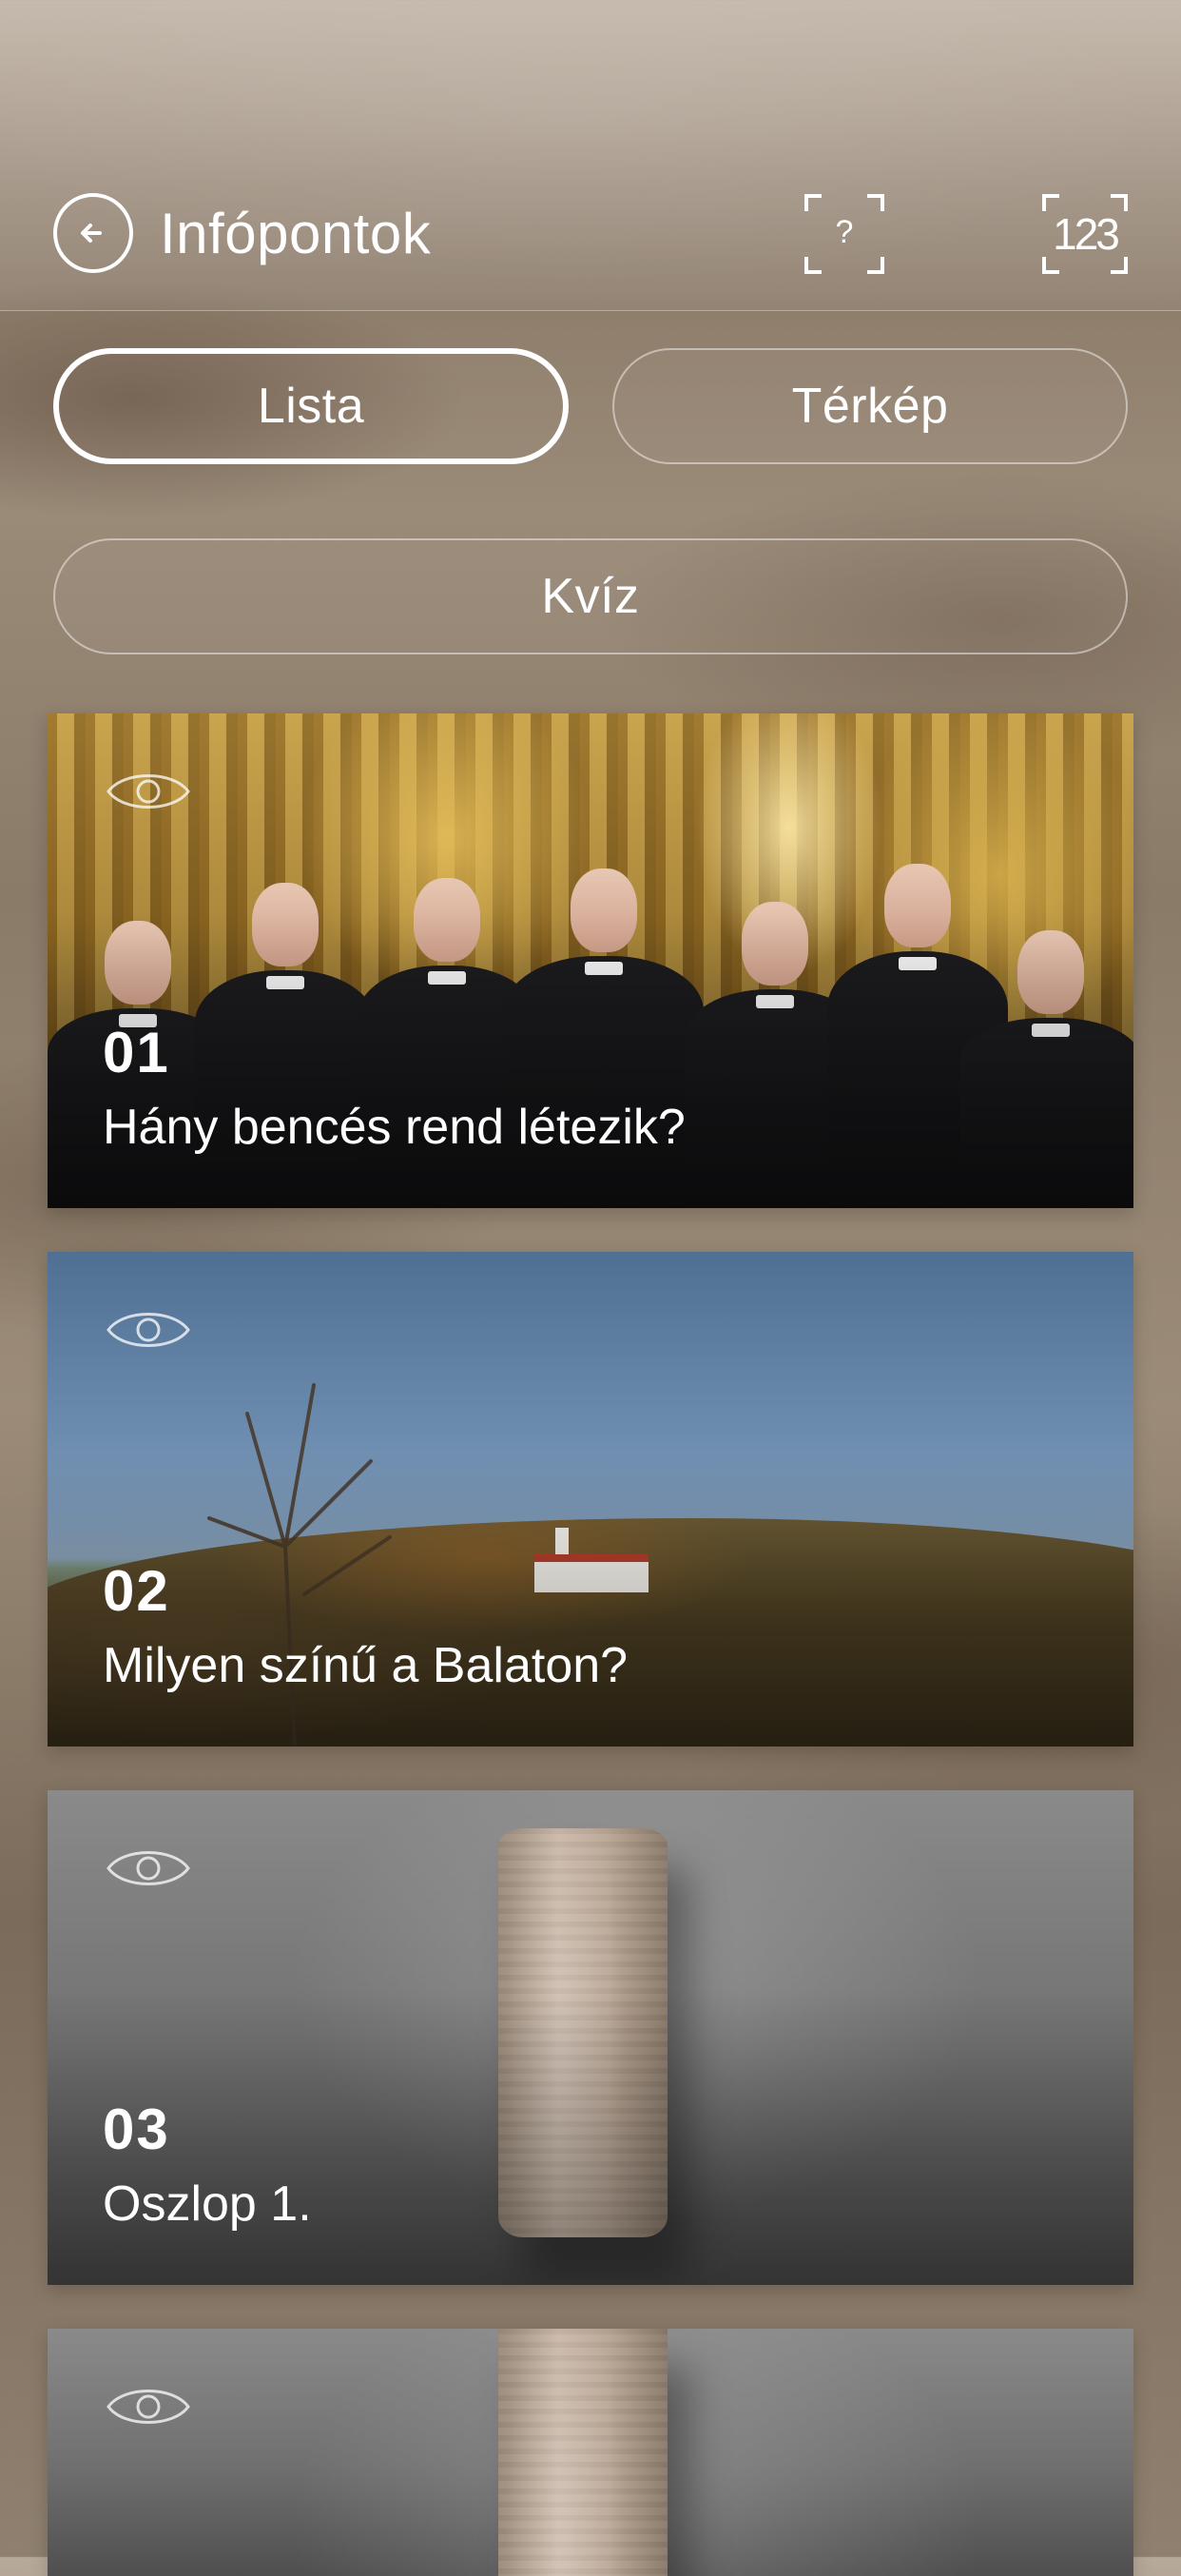 This screenshot has width=1181, height=2576. I want to click on tab-list: Lista, so click(311, 406).